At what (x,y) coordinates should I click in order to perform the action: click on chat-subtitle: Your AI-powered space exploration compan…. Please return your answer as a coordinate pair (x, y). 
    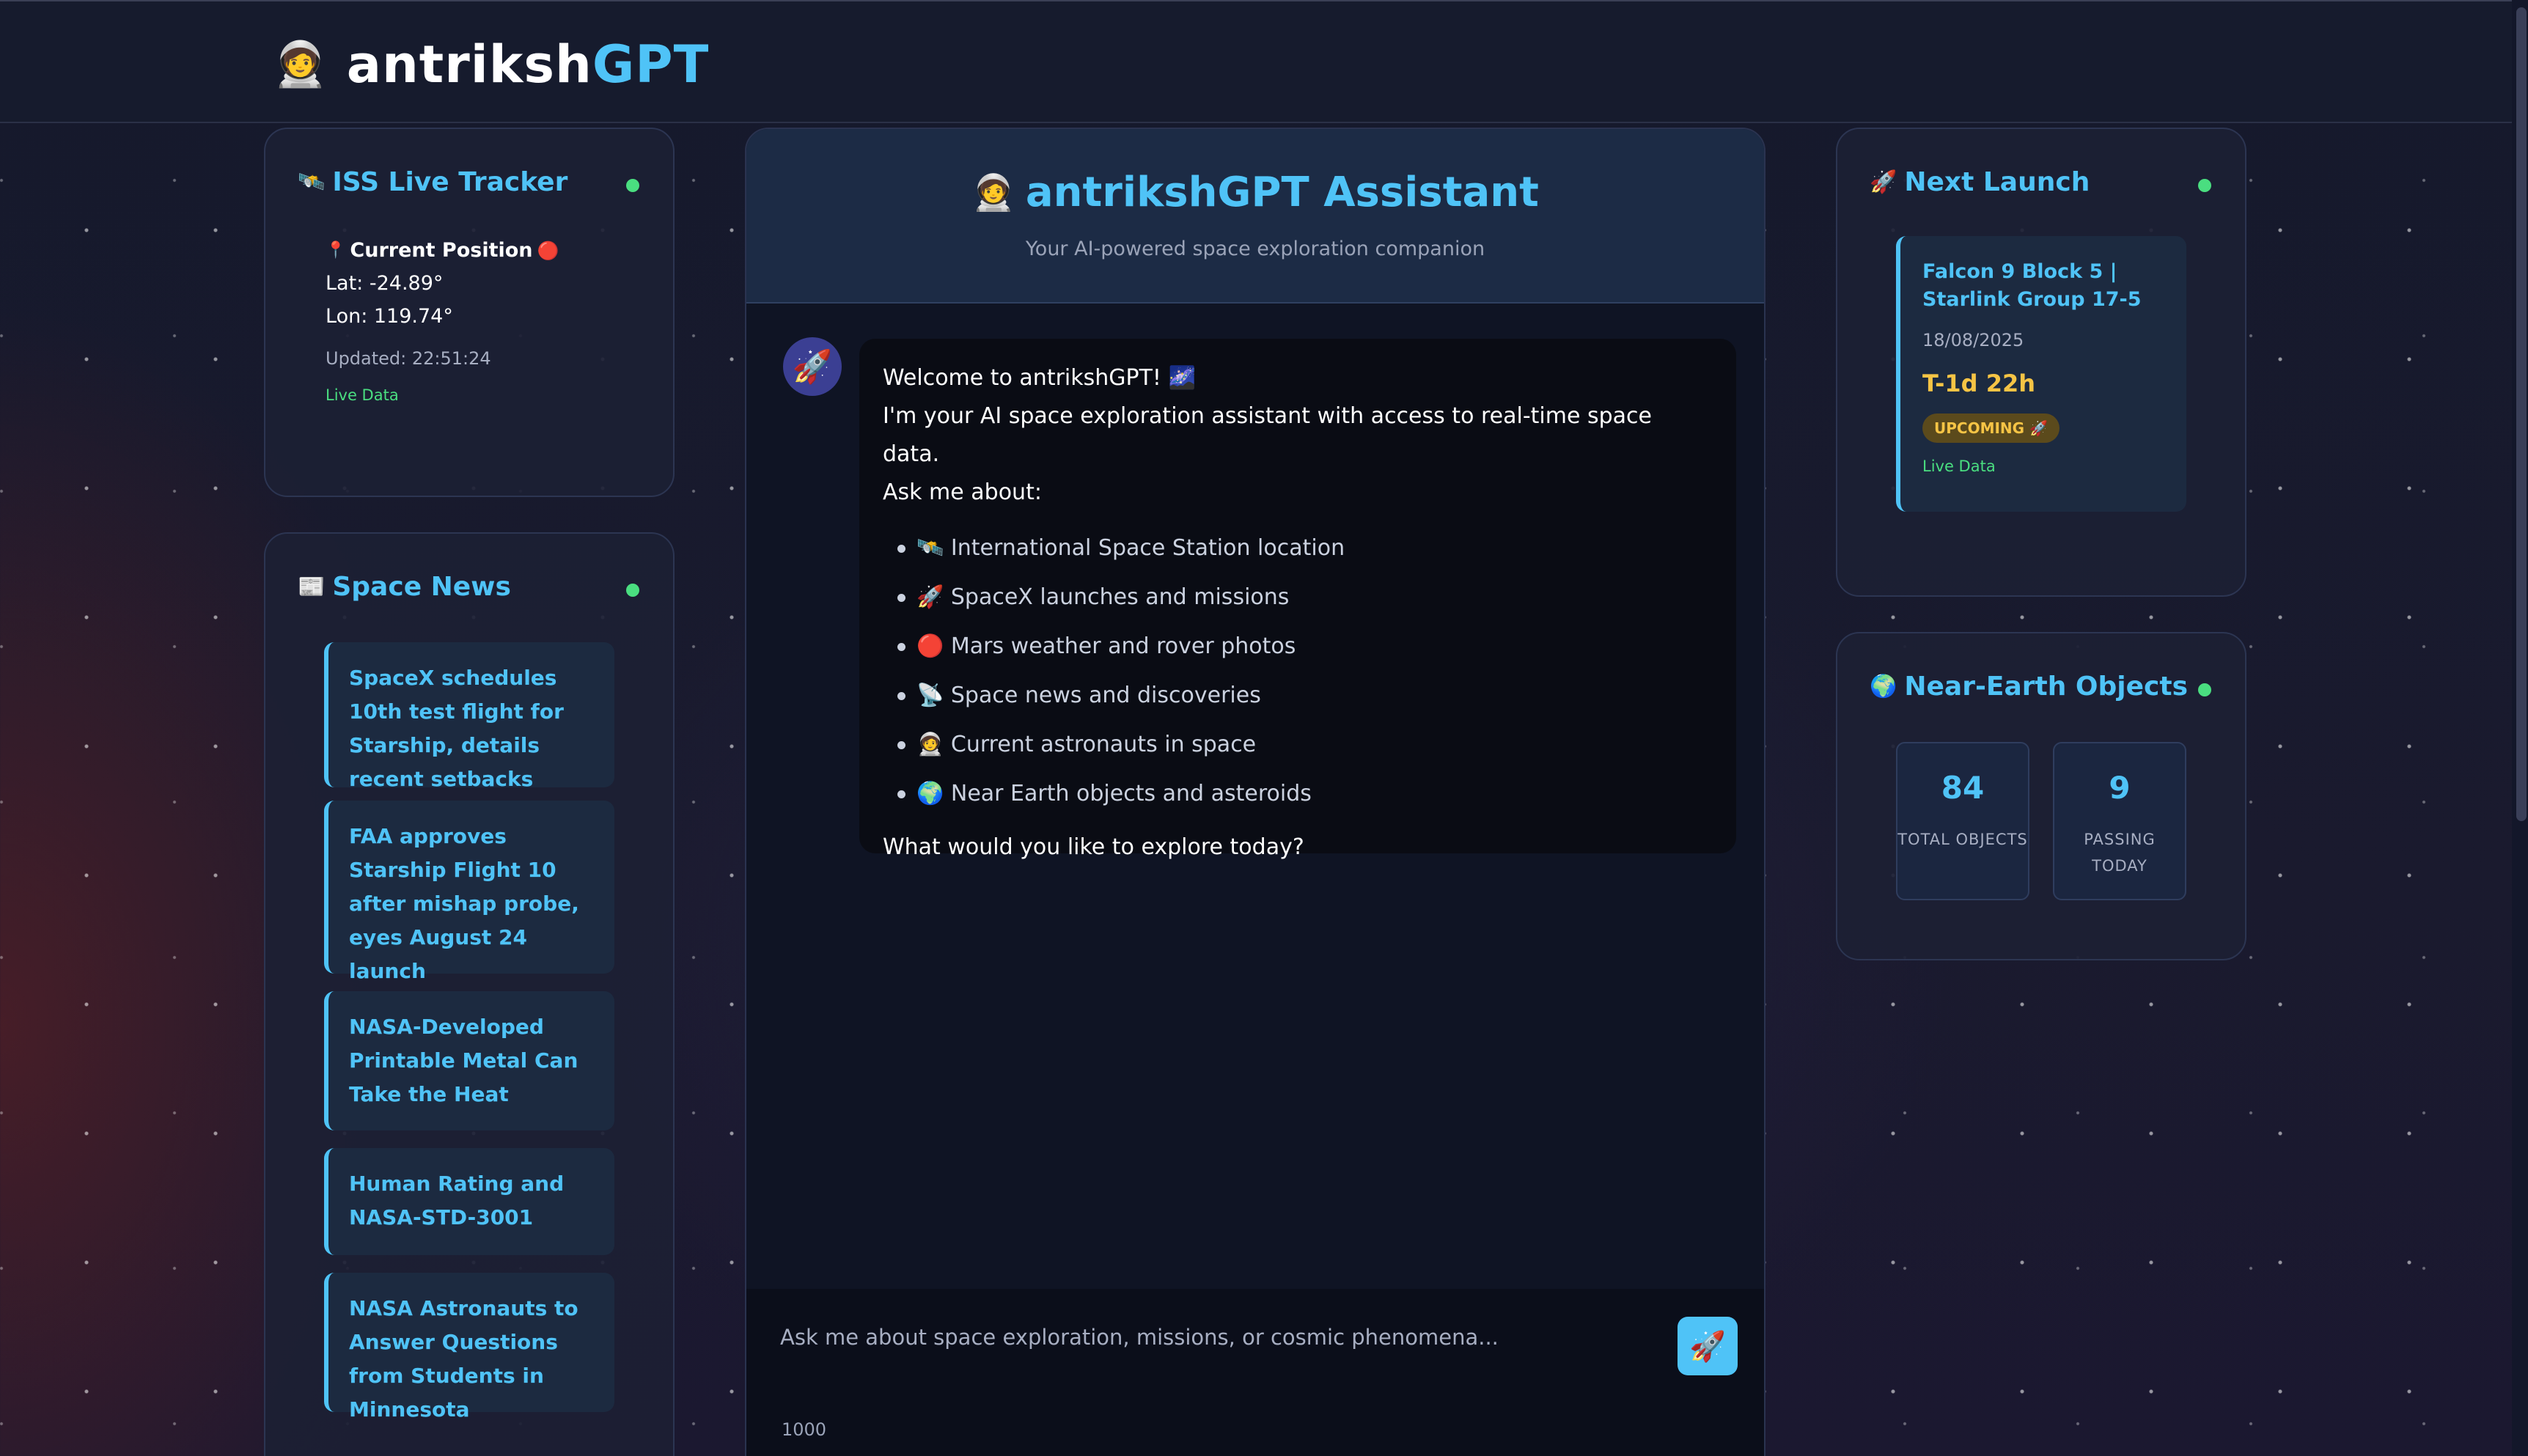
    Looking at the image, I should click on (1255, 249).